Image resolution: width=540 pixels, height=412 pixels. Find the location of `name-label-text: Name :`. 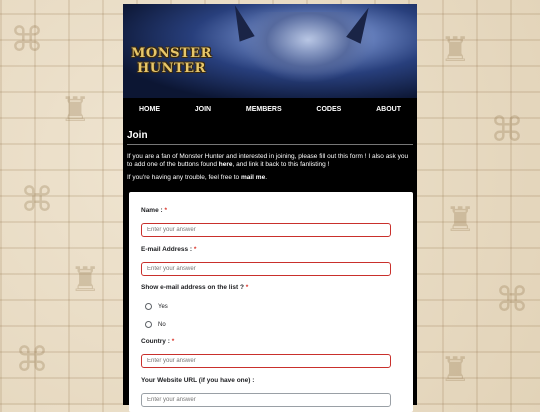

name-label-text: Name : is located at coordinates (153, 210).